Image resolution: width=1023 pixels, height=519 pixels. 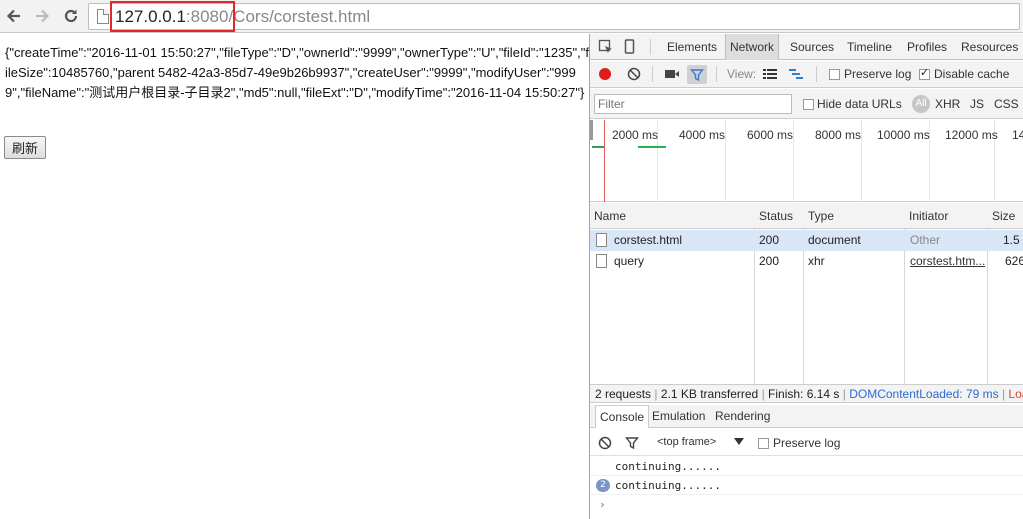 I want to click on tick-label: 12000 ms, so click(x=971, y=135).